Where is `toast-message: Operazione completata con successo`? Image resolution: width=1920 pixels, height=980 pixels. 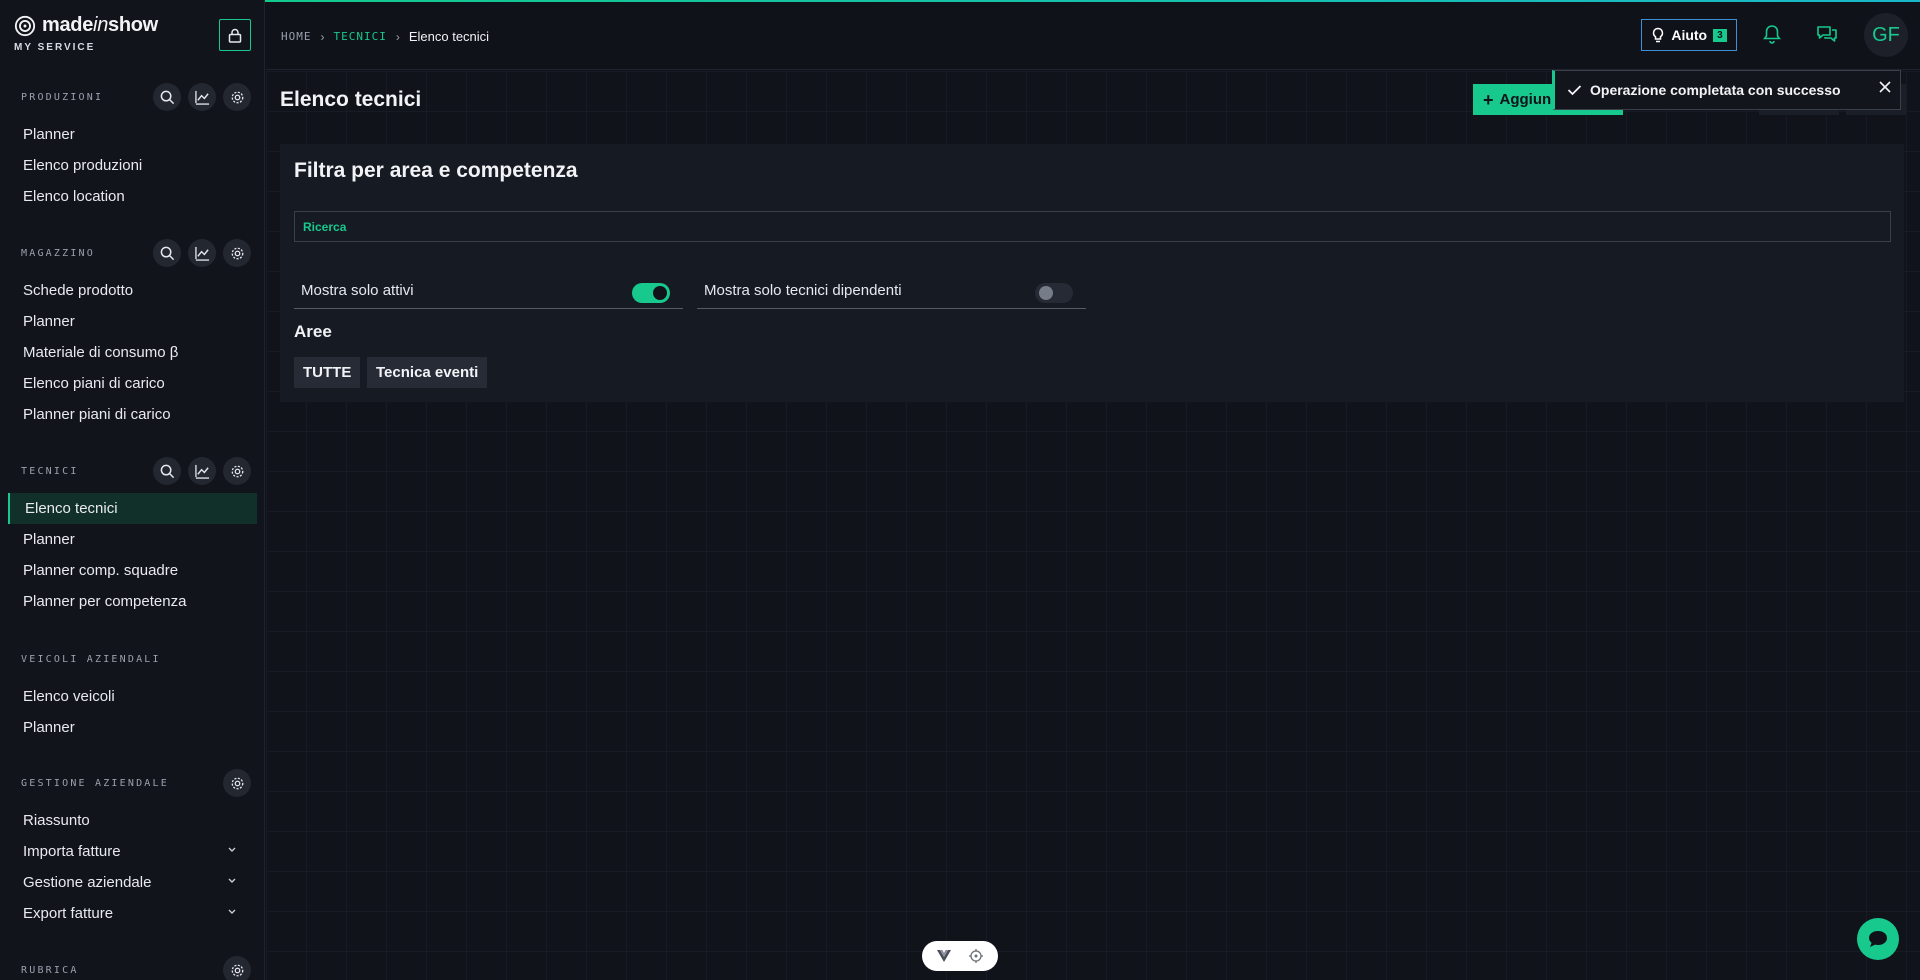 toast-message: Operazione completata con successo is located at coordinates (1715, 90).